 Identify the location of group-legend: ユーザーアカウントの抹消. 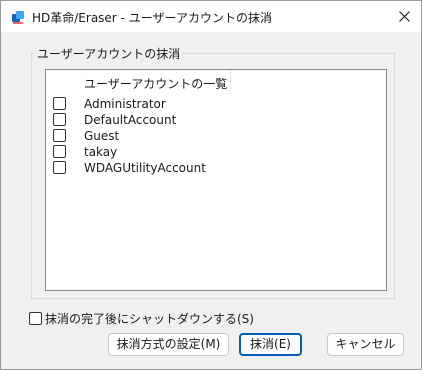
(109, 53).